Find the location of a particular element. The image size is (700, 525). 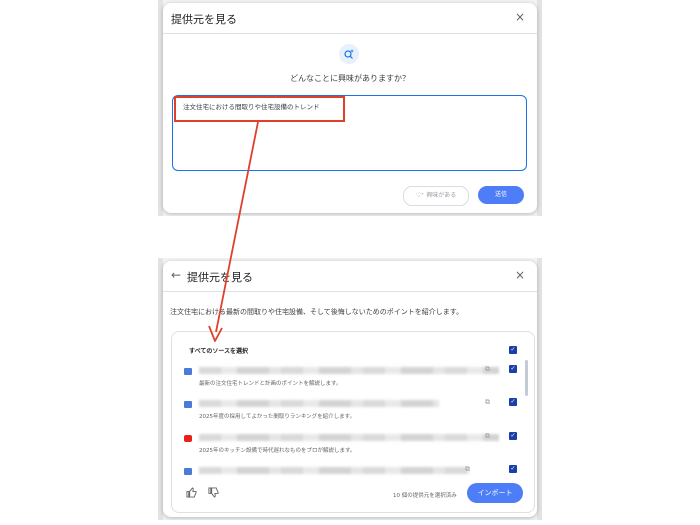

annotation-arrow is located at coordinates (233, 231).